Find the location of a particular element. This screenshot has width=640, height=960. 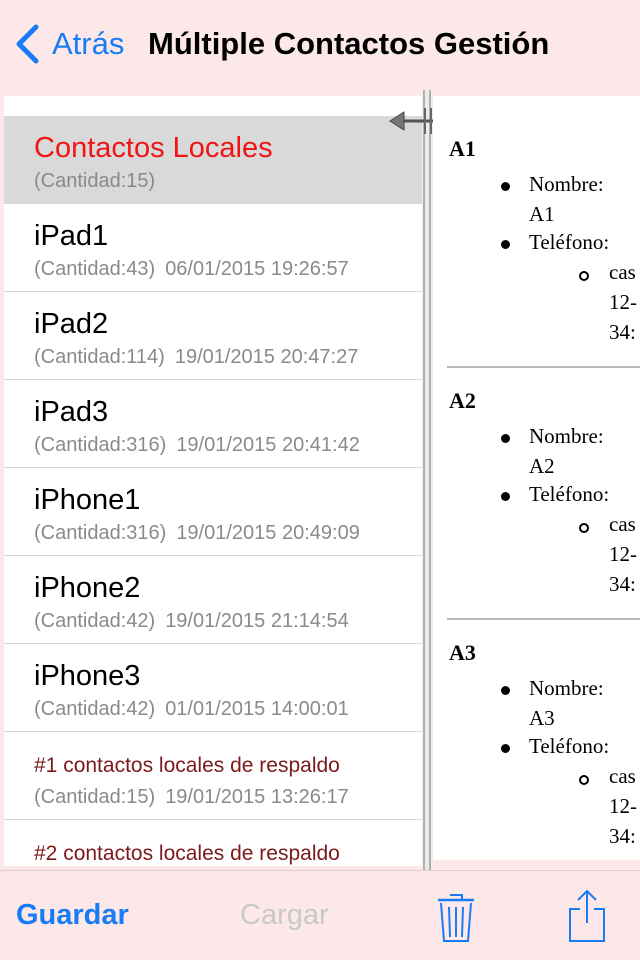

contact-block-a2: A2 Nombre: A2 Teléfono: cas 12- 34: is located at coordinates (536, 484).